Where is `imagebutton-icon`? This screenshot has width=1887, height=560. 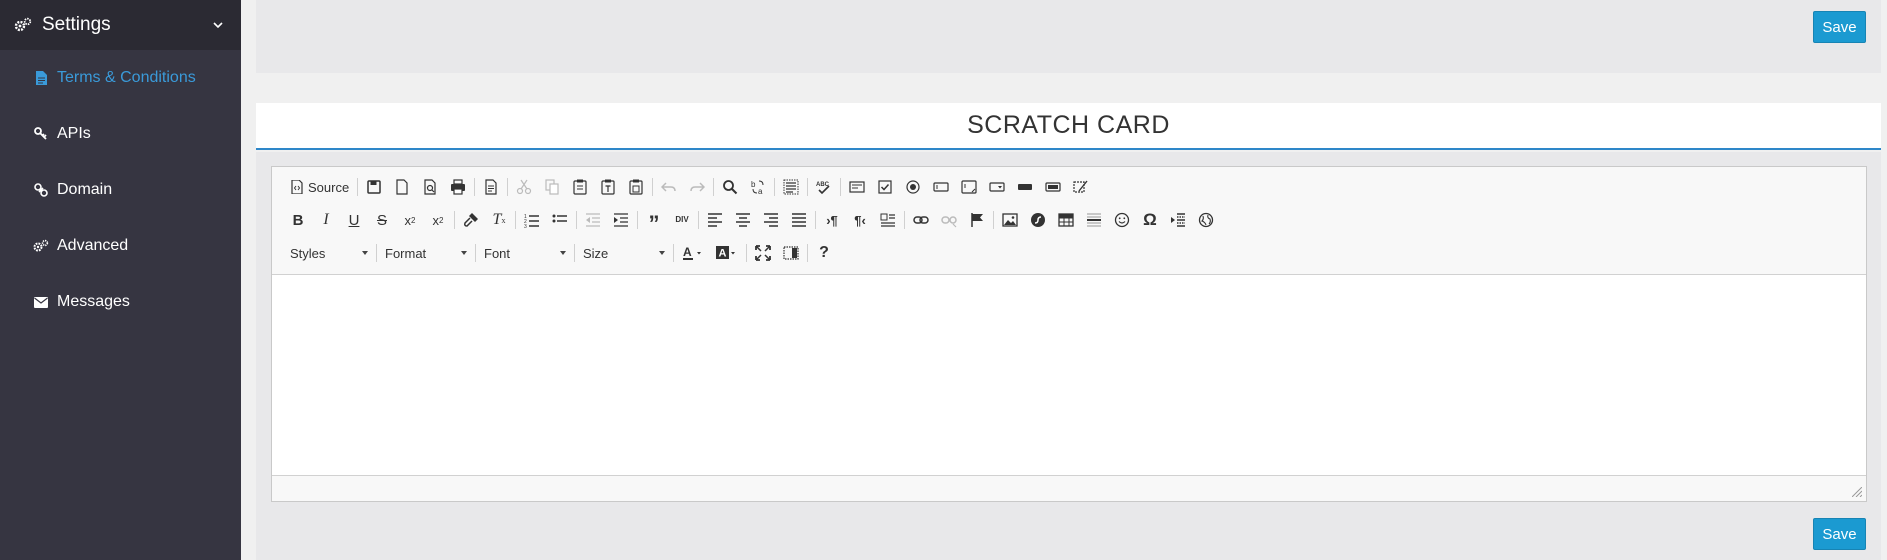
imagebutton-icon is located at coordinates (1053, 187).